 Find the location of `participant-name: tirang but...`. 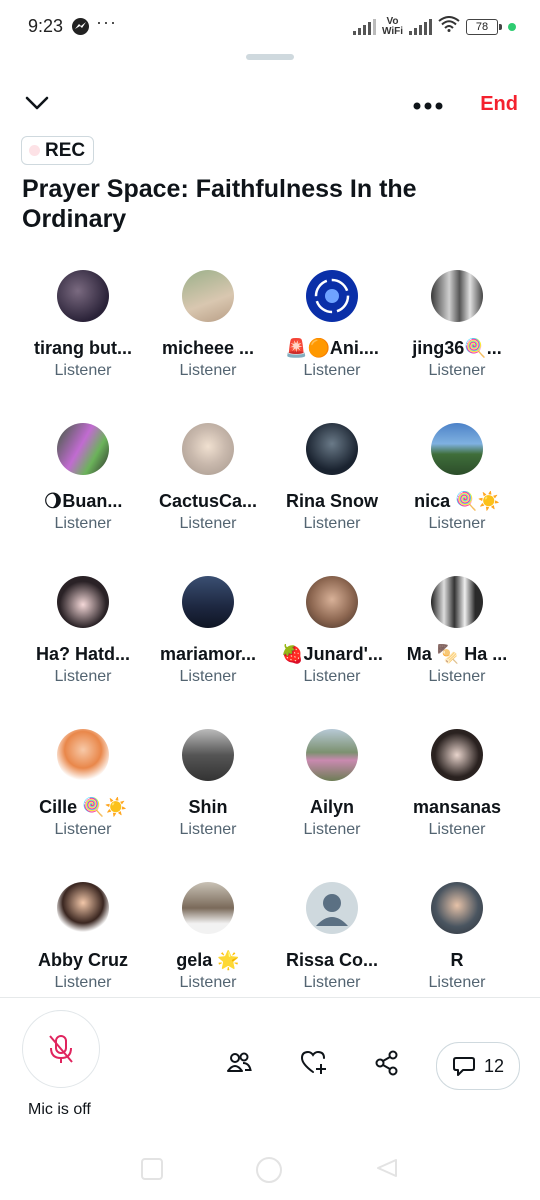

participant-name: tirang but... is located at coordinates (83, 348).